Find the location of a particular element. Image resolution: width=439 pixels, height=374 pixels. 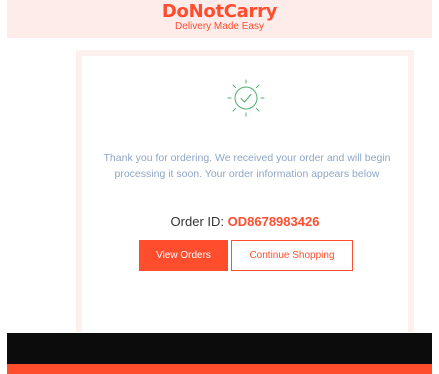

brand-tagline: Delivery Made Easy is located at coordinates (219, 26).